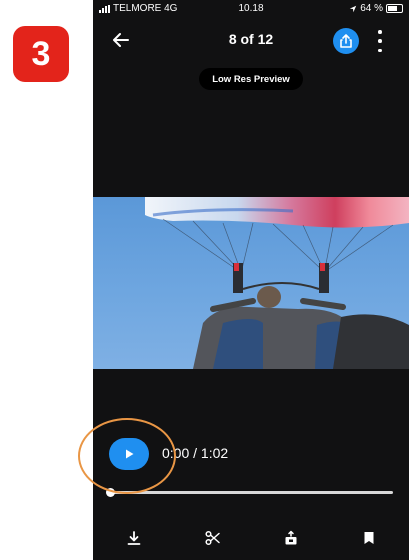  I want to click on scissors-icon, so click(212, 538).